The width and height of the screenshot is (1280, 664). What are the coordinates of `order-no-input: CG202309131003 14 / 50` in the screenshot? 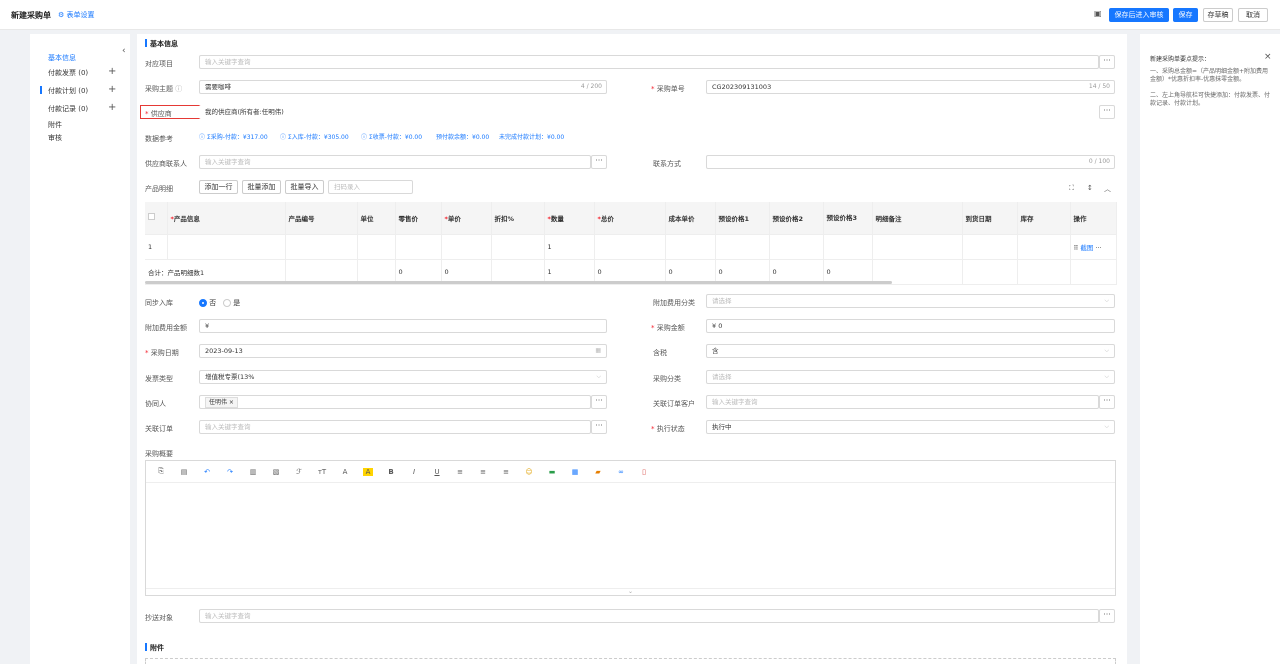 It's located at (910, 87).